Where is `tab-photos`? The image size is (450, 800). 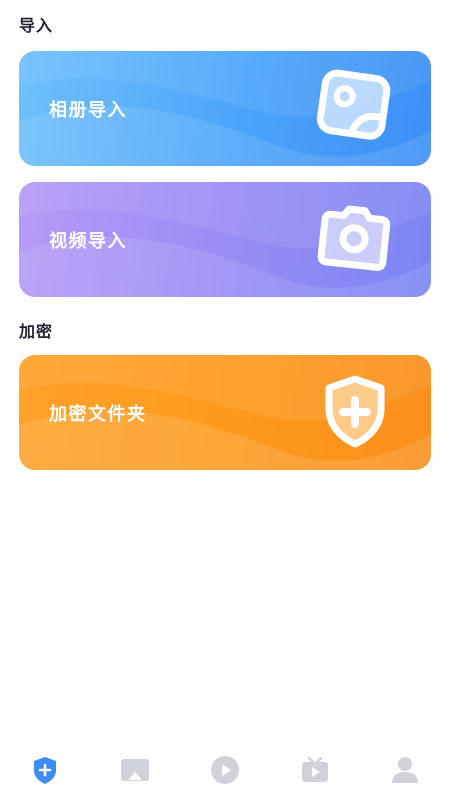
tab-photos is located at coordinates (135, 770).